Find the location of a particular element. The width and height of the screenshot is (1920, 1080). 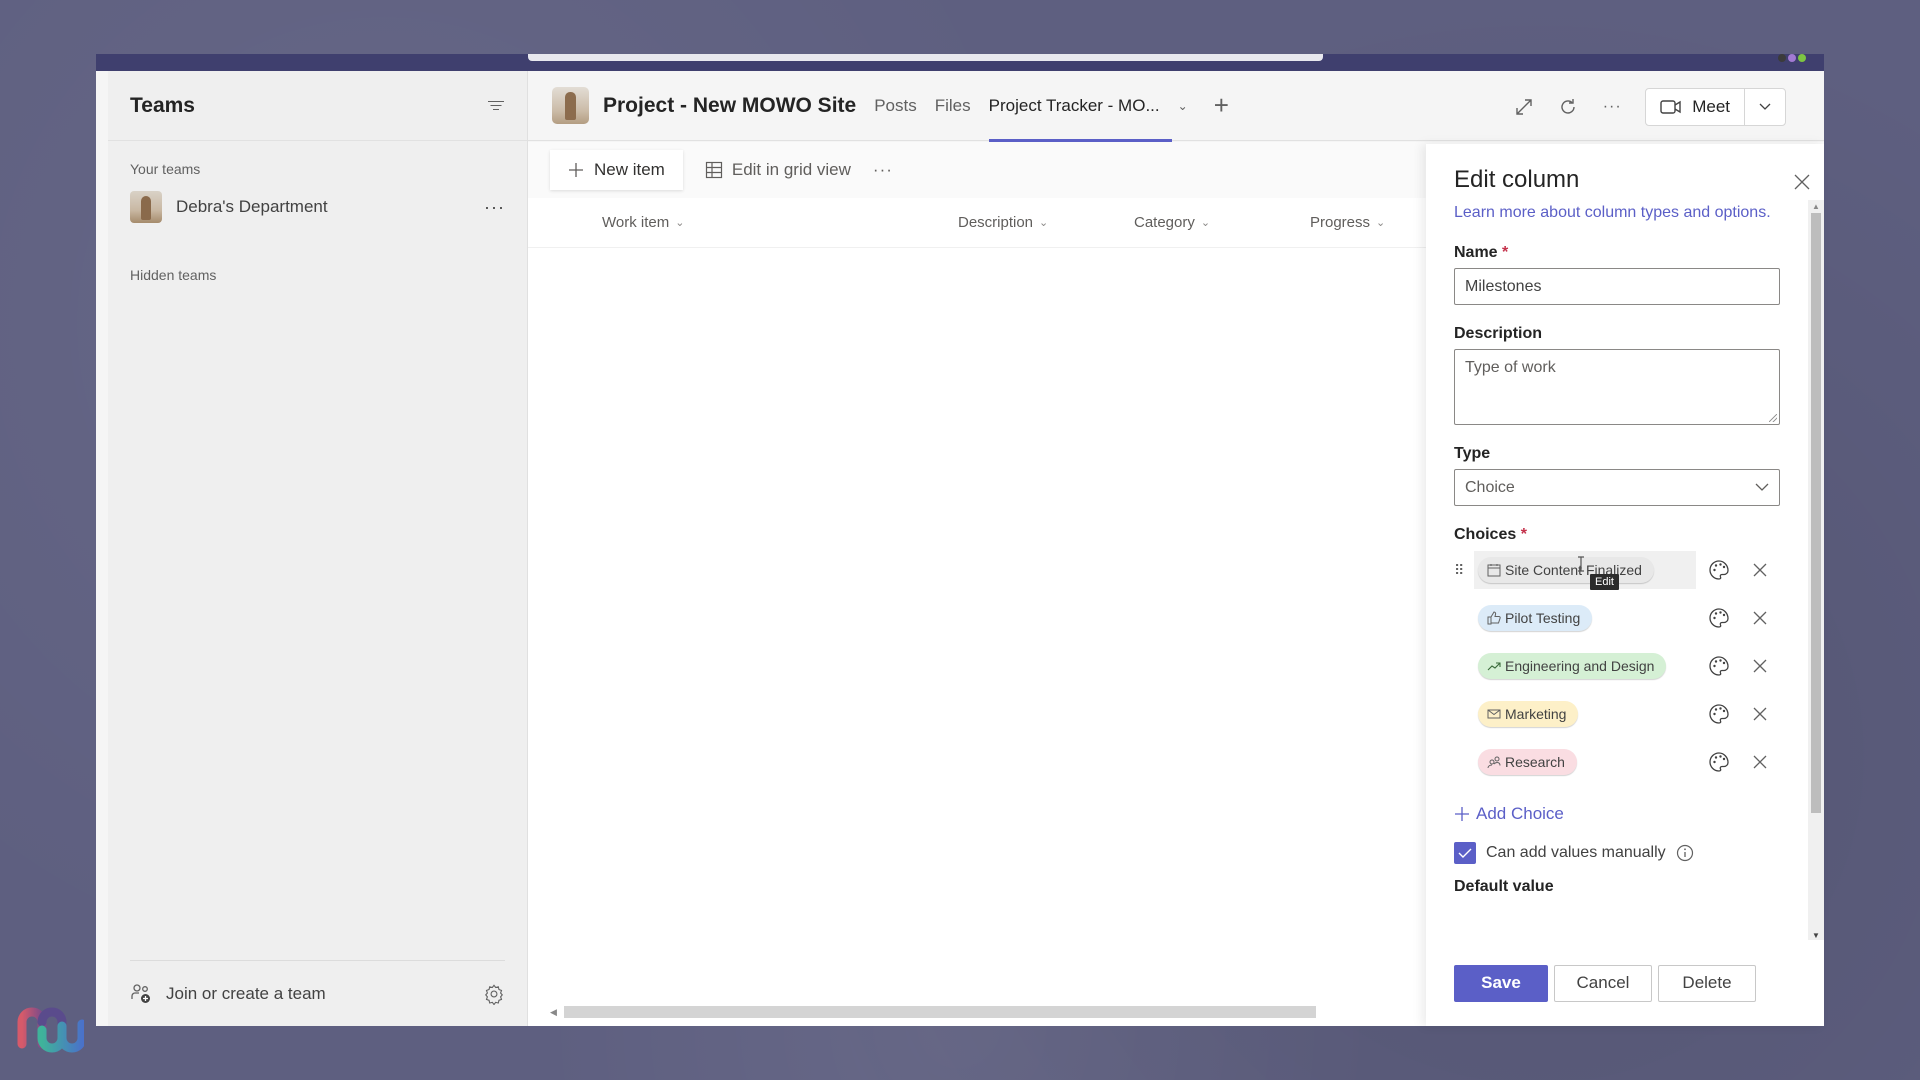

add-choice-button: Add Choice is located at coordinates (1619, 814).